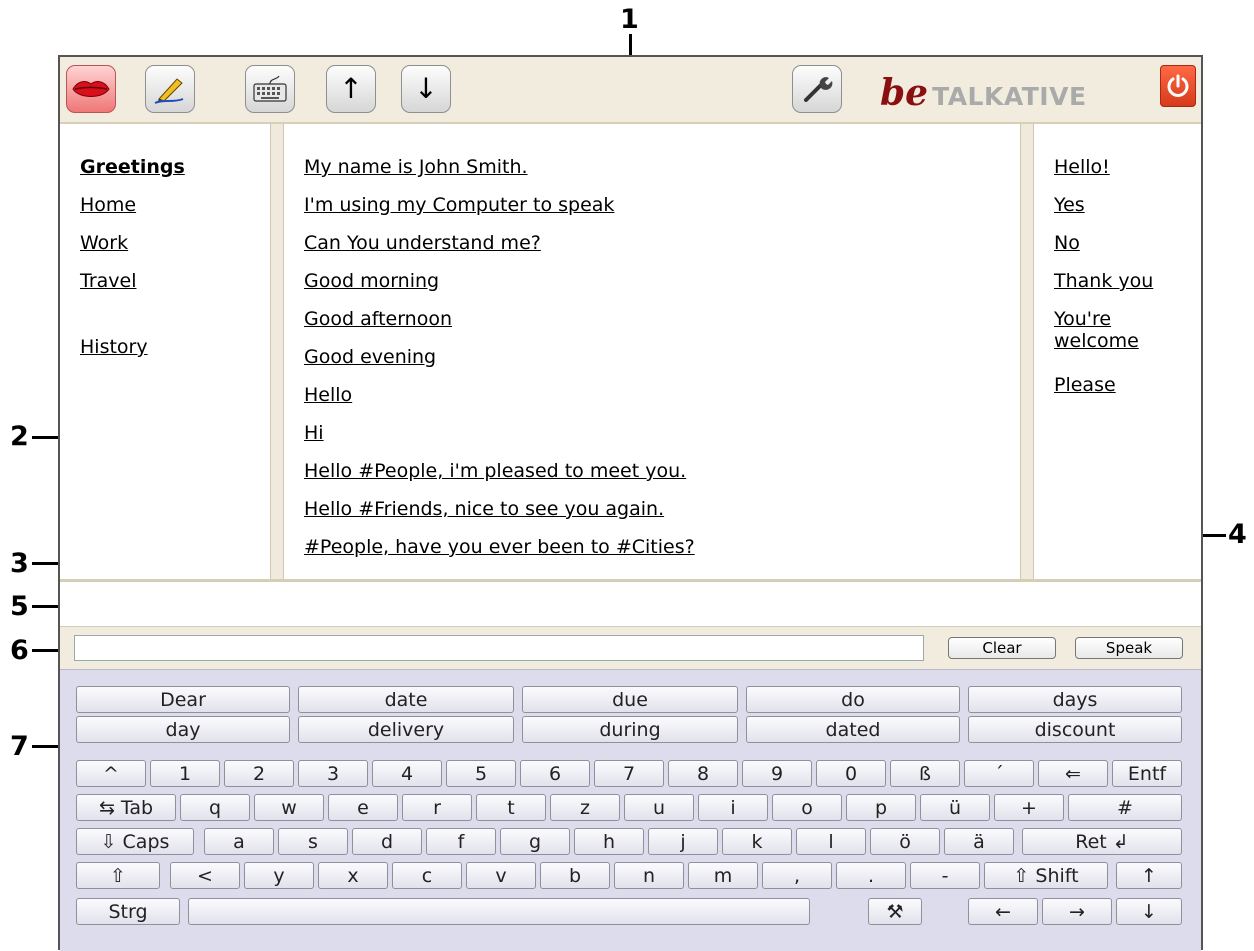 This screenshot has width=1254, height=951. I want to click on key-comma: ,, so click(797, 875).